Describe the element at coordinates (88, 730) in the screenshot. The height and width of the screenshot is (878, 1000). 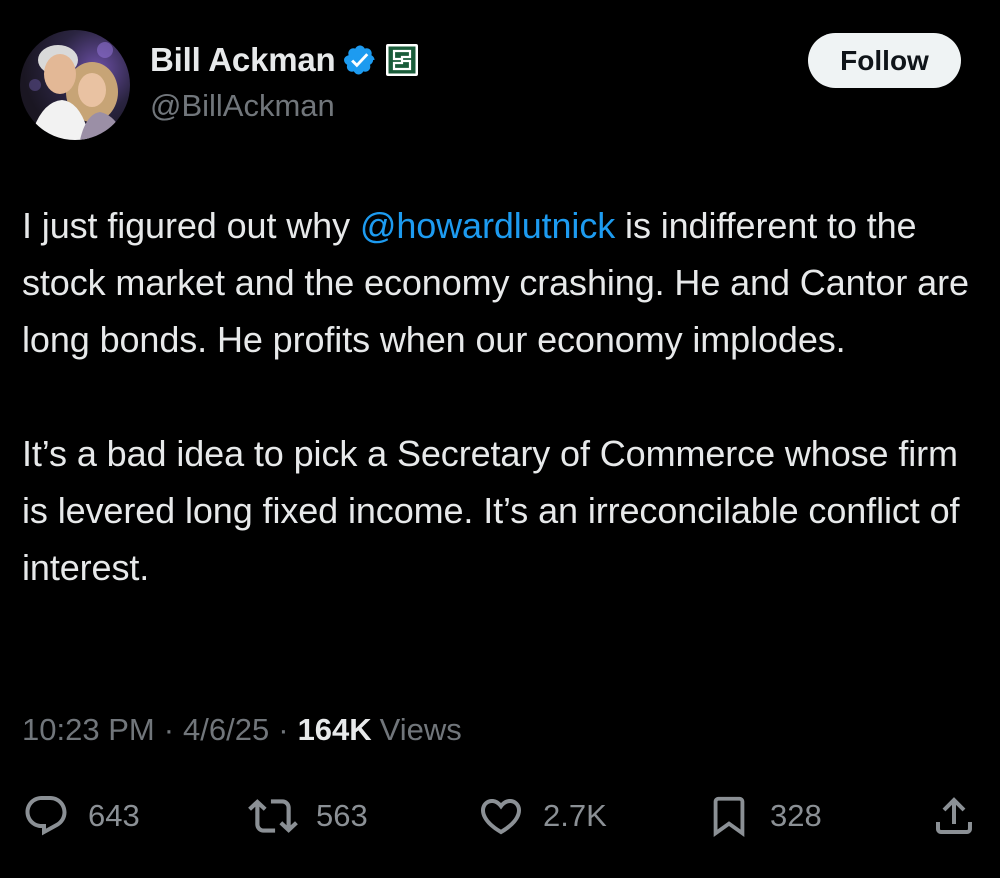
I see `tweet-time: 10:23 PM` at that location.